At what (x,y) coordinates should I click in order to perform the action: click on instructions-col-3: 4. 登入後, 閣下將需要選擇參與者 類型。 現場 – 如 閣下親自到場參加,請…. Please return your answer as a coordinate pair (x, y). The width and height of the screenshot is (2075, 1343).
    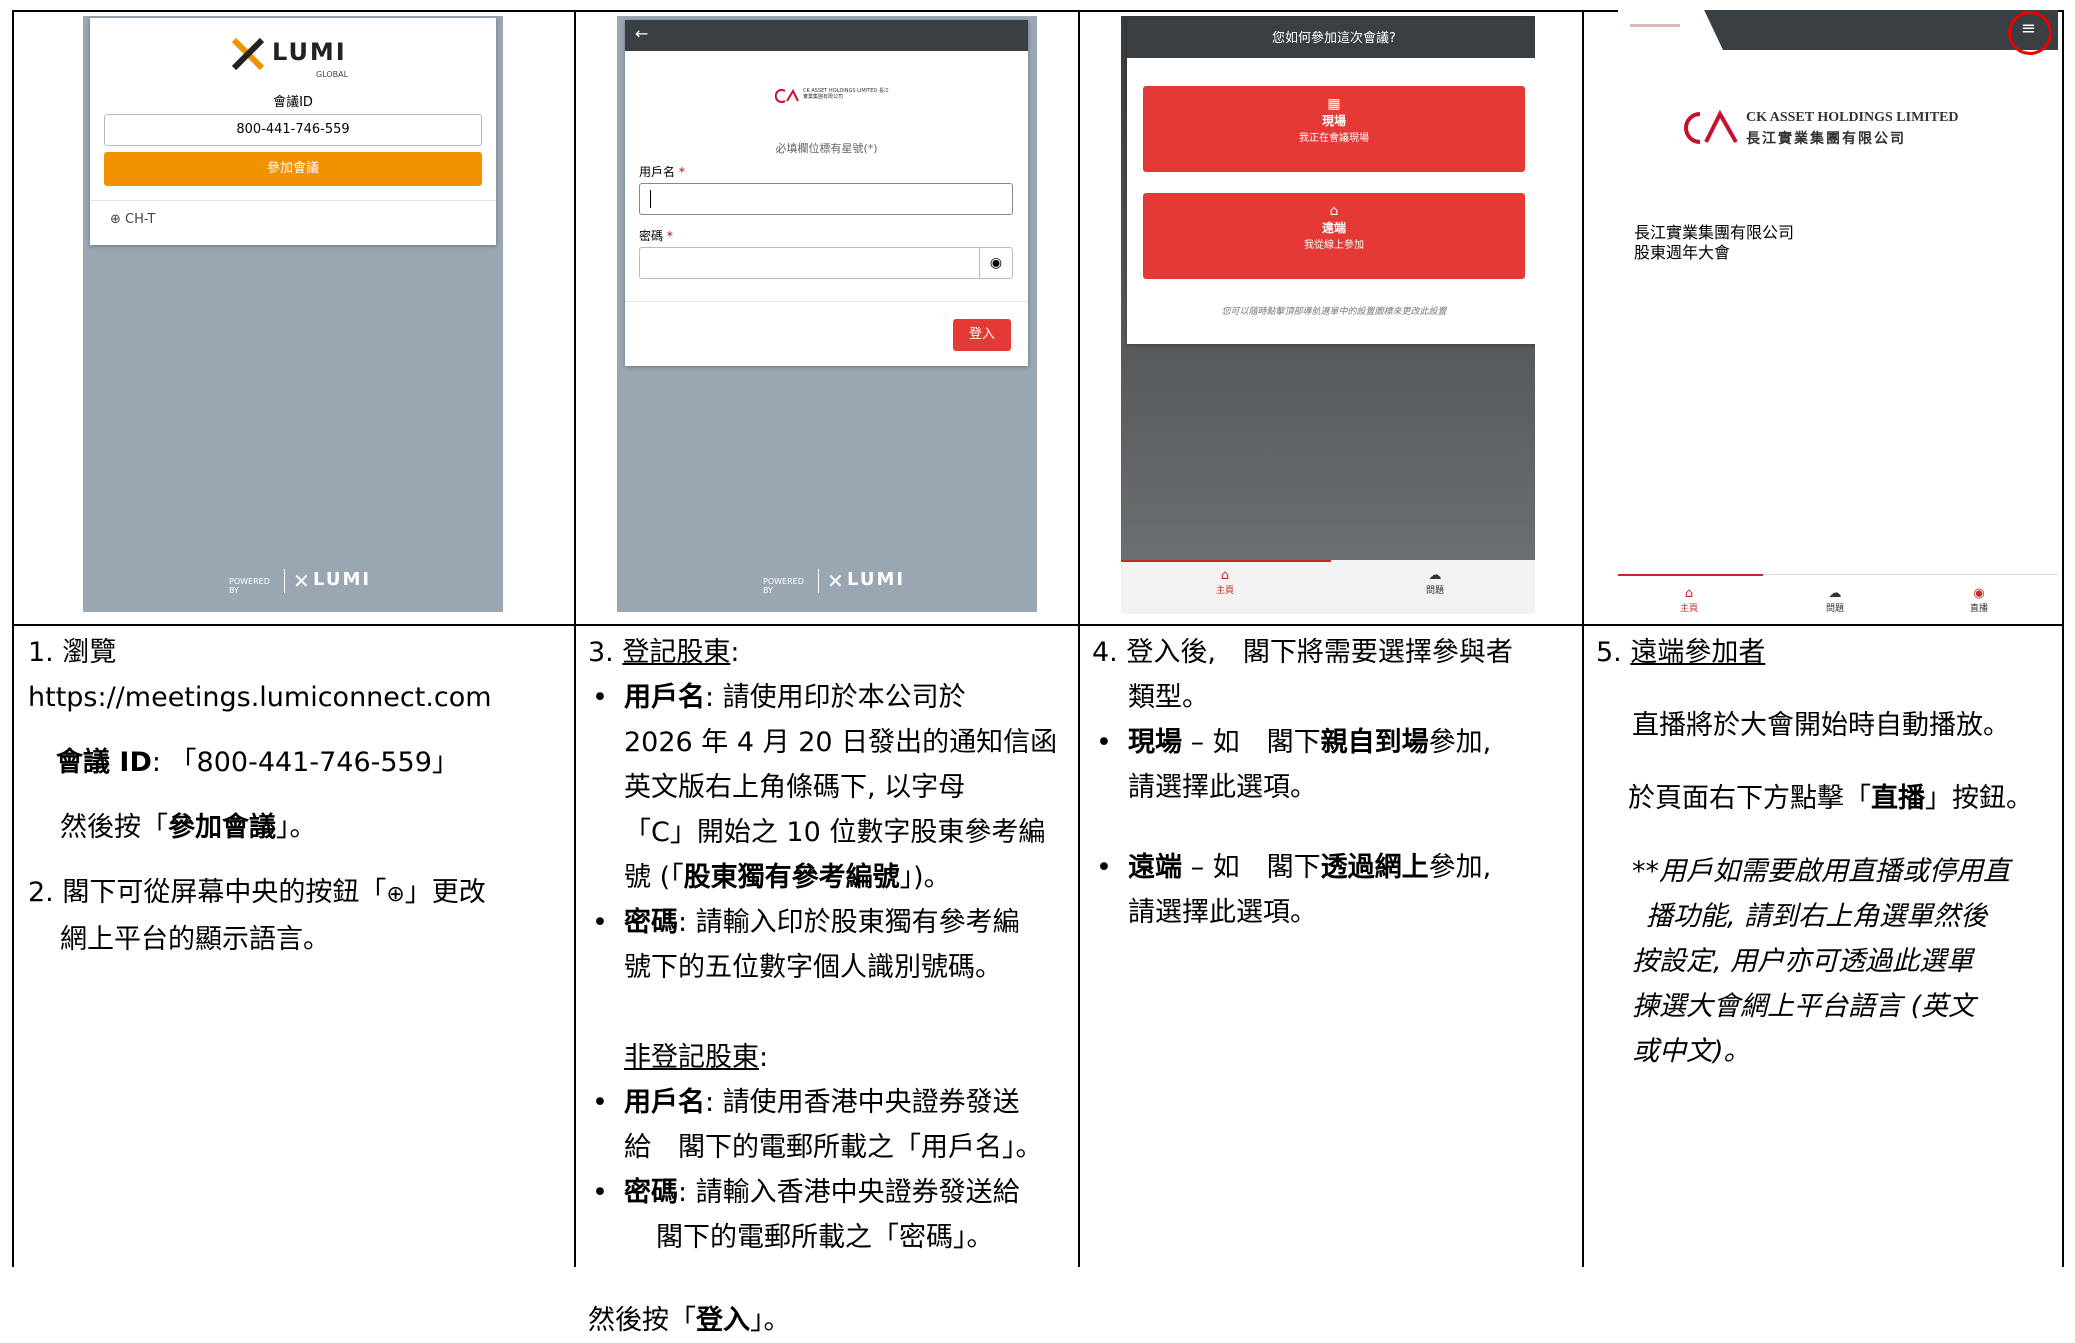
    Looking at the image, I should click on (1335, 782).